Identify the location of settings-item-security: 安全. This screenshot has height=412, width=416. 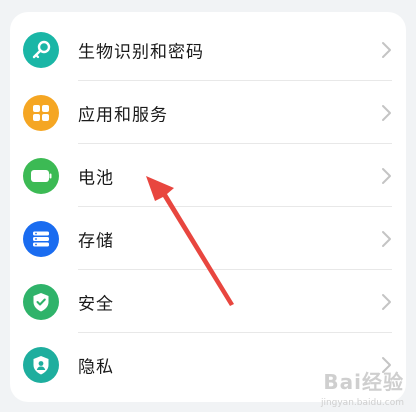
(208, 301).